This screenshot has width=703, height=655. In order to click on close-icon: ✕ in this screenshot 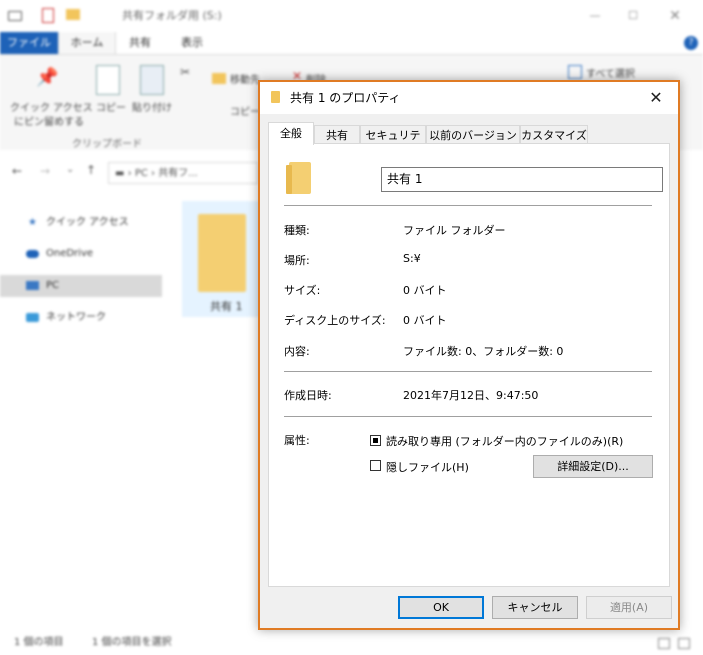, I will do `click(675, 16)`.